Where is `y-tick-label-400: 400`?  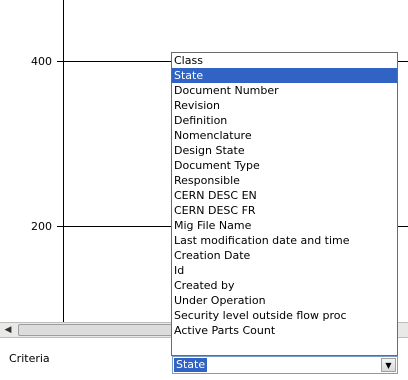
y-tick-label-400: 400 is located at coordinates (41, 61).